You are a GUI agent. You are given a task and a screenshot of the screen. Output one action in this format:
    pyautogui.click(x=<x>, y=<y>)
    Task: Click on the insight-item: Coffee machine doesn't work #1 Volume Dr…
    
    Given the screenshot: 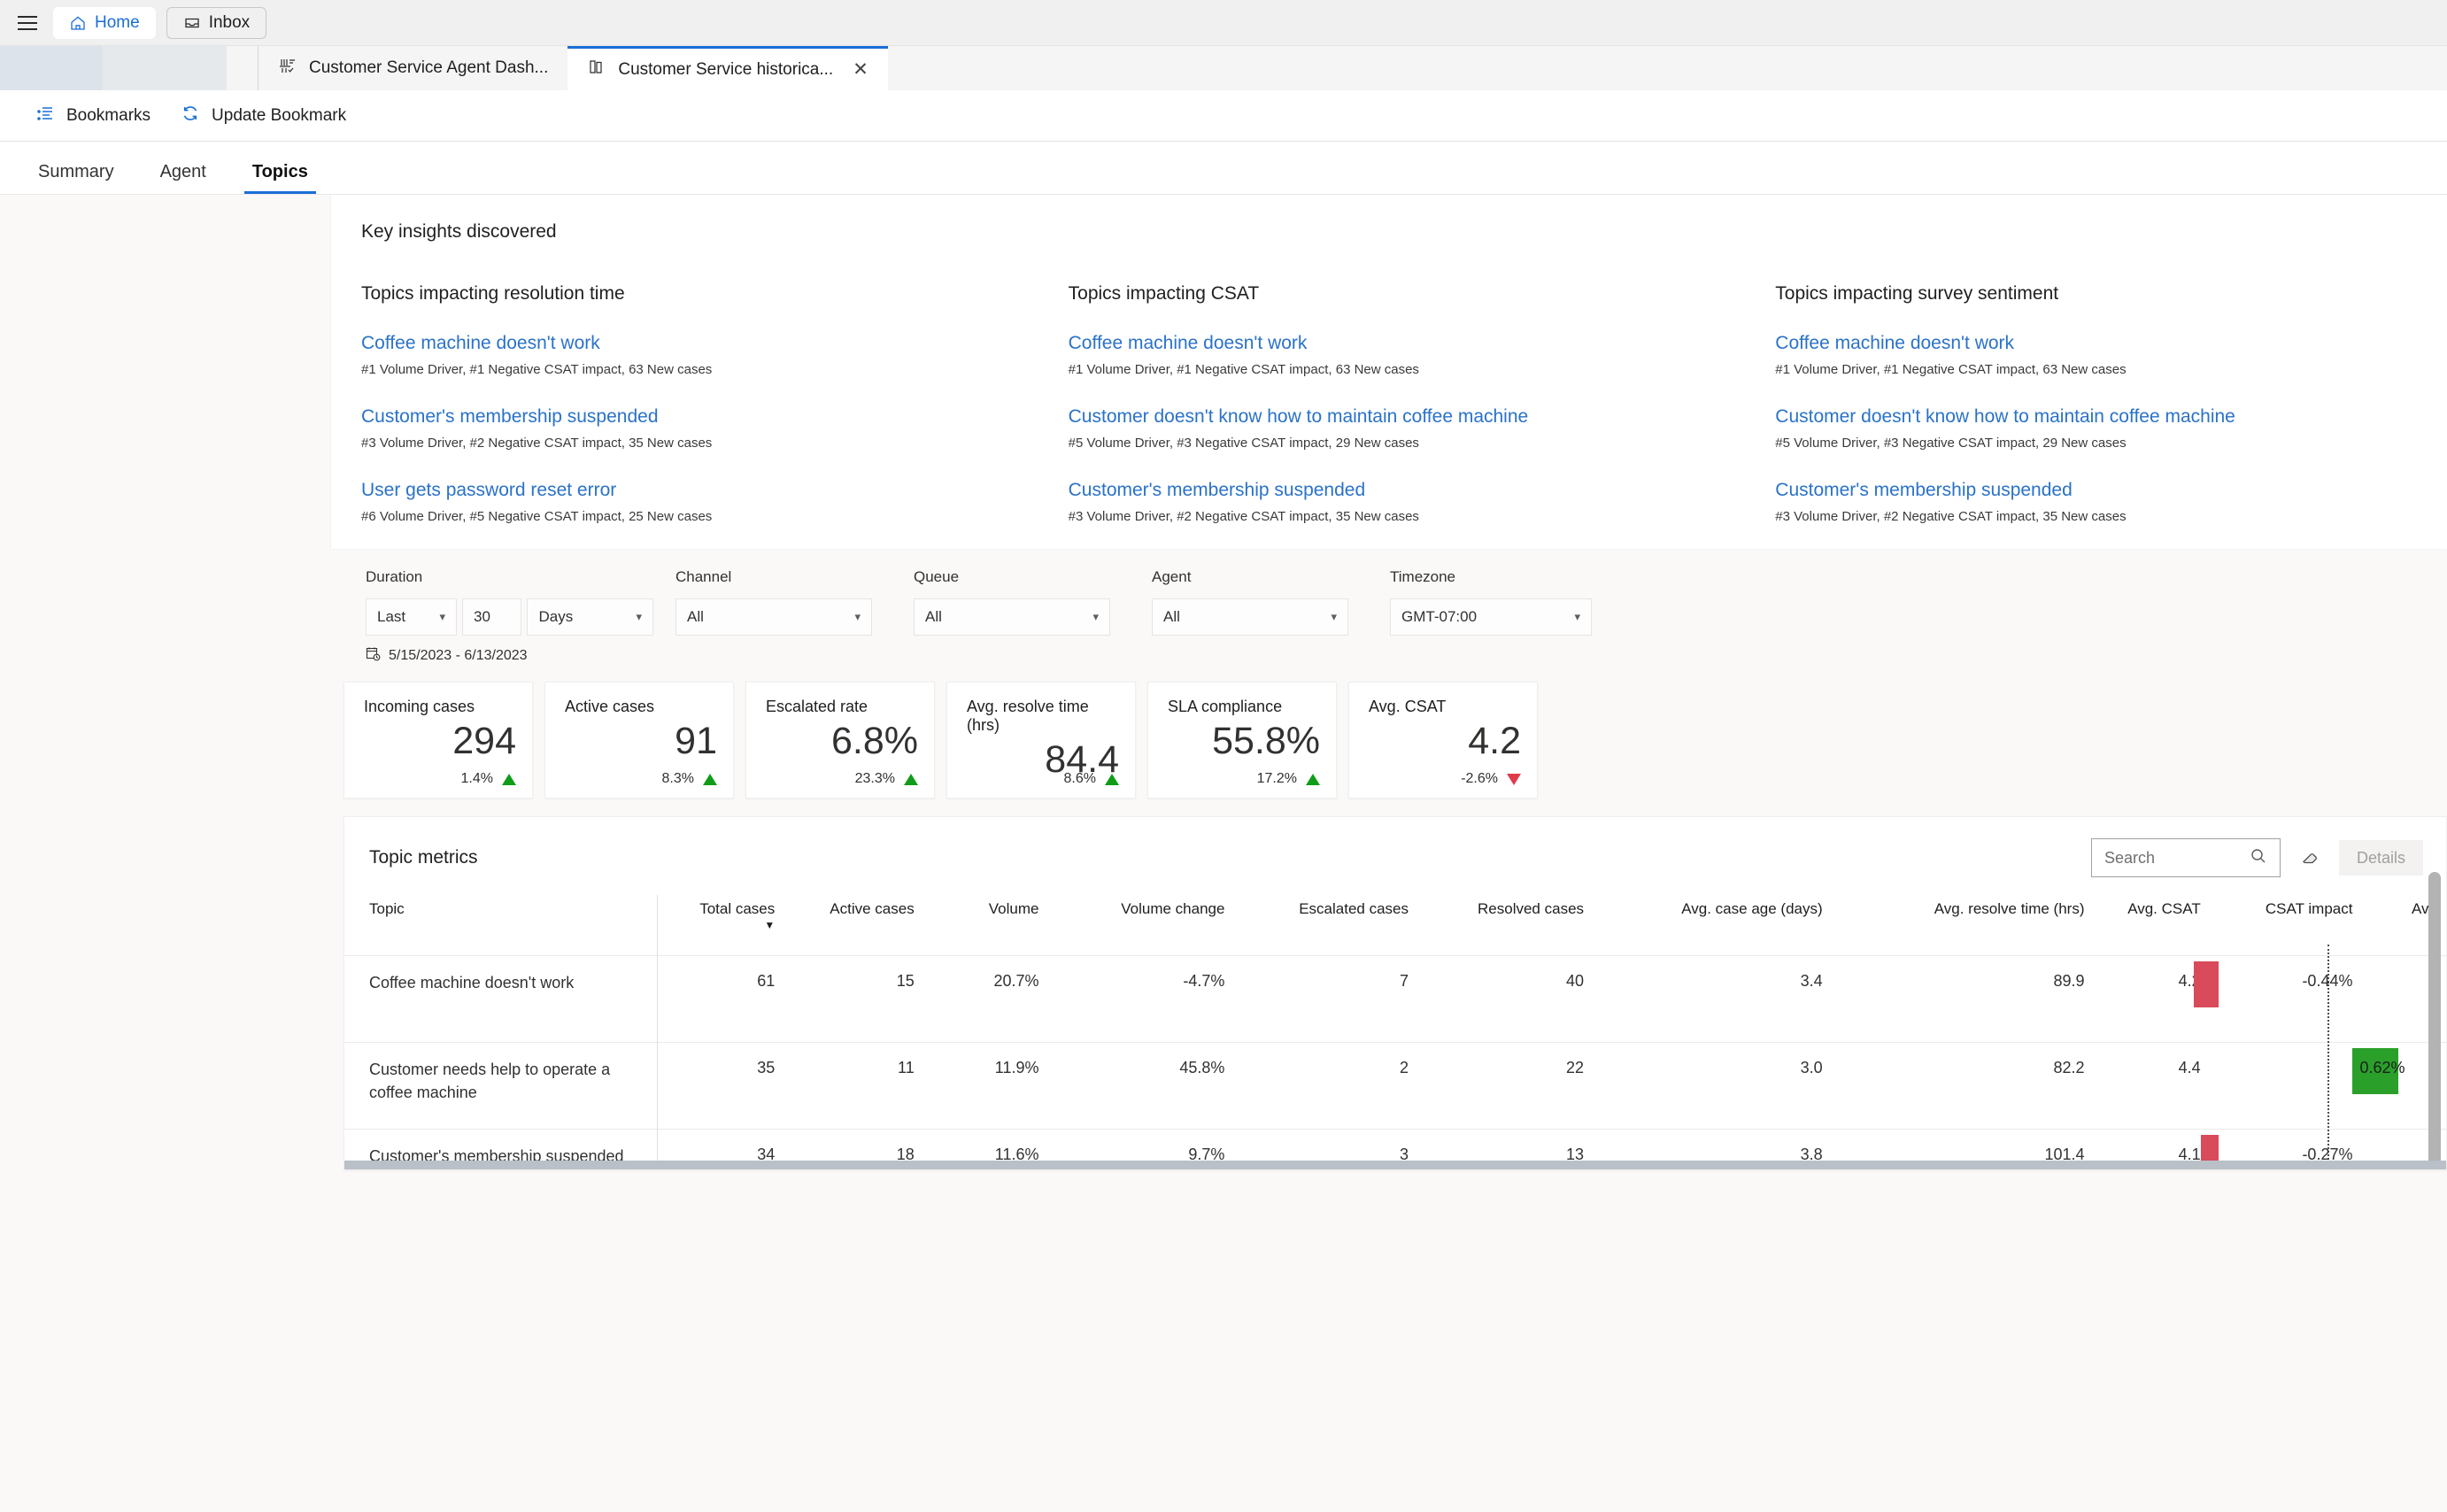 What is the action you would take?
    pyautogui.click(x=1422, y=355)
    